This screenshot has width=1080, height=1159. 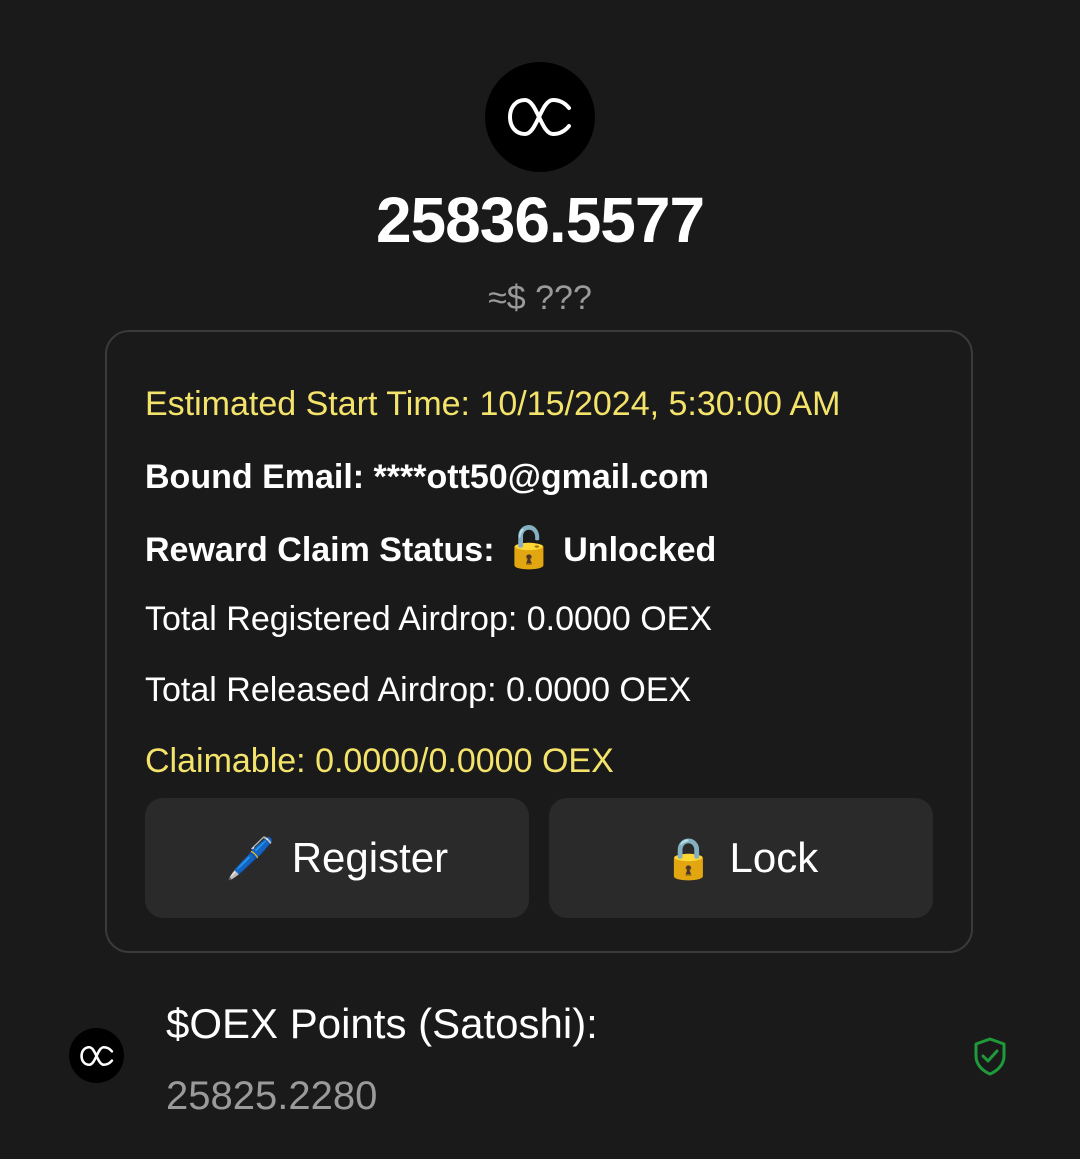 I want to click on shield-check-icon, so click(x=990, y=1056).